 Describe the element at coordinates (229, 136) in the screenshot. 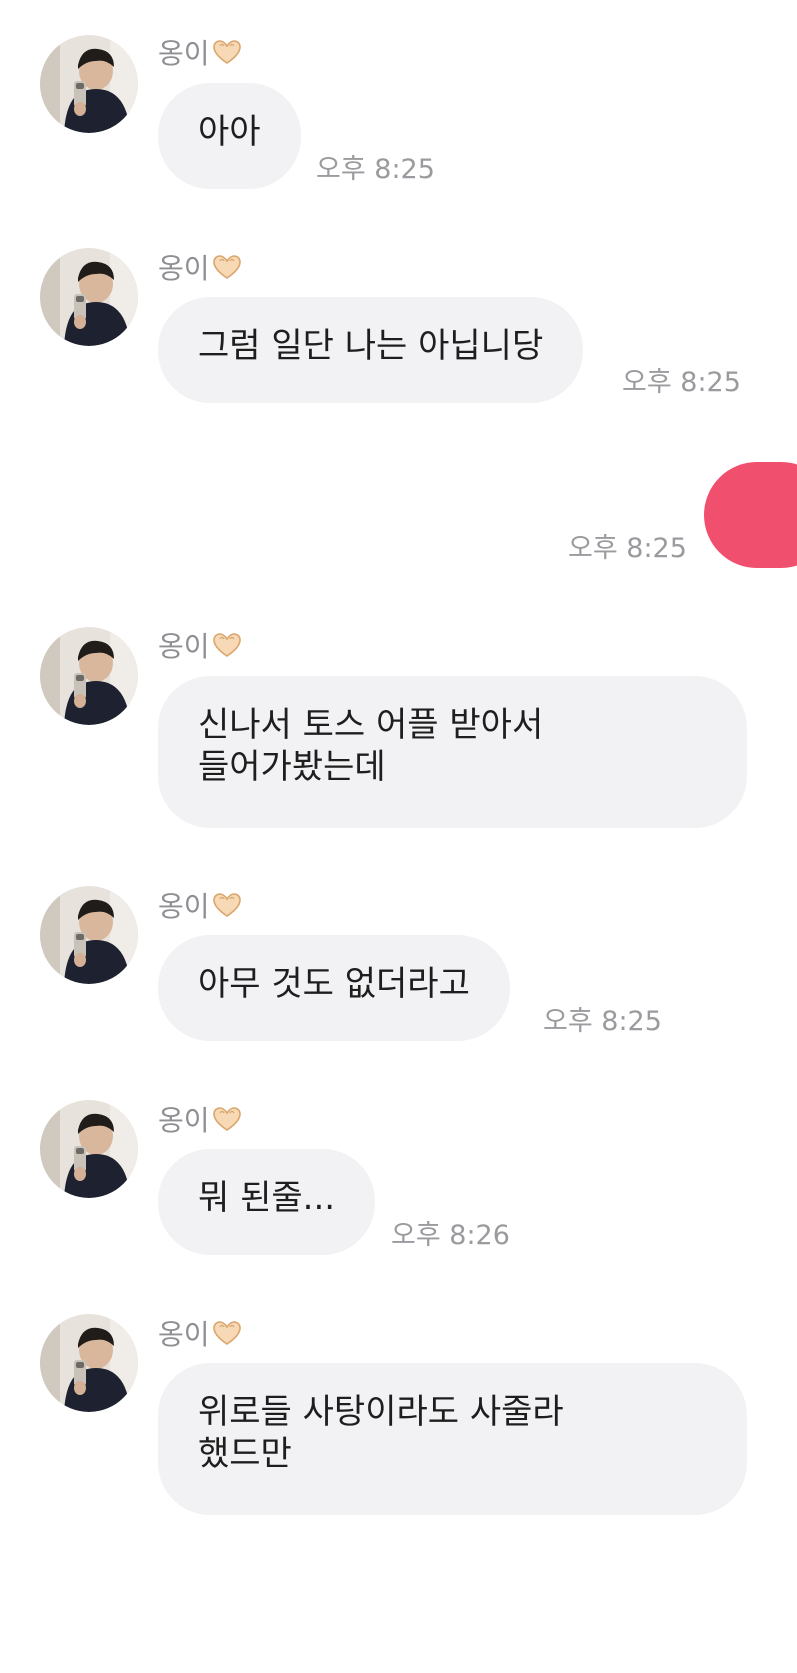

I see `message-bubble: 아아` at that location.